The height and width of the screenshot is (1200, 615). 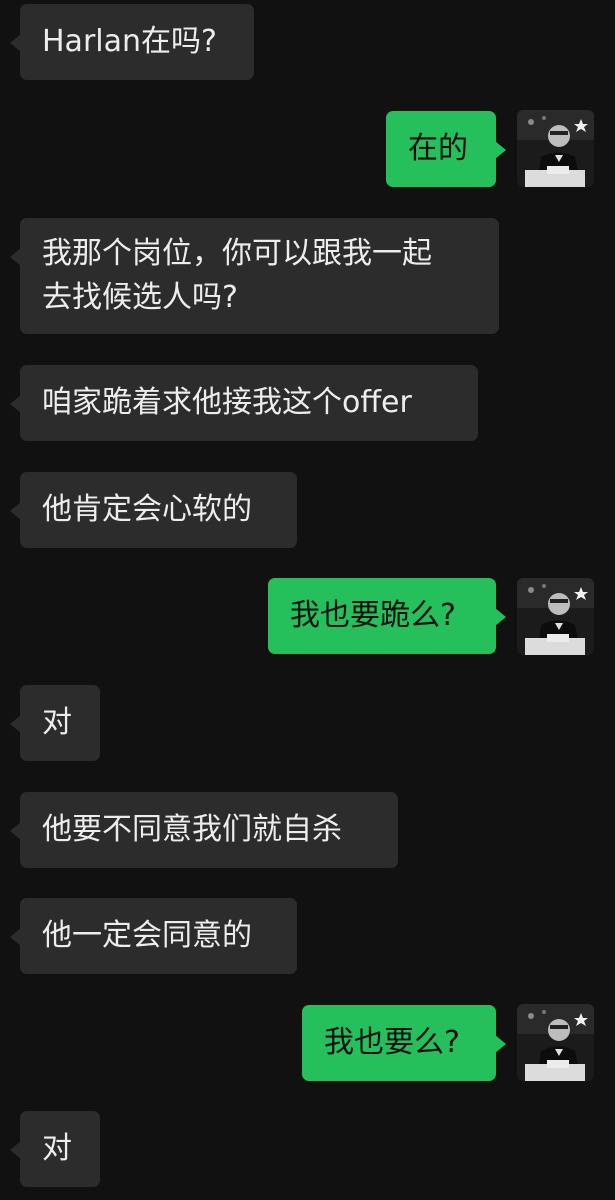 I want to click on message-bubble: 他要不同意我们就自杀, so click(x=204, y=830).